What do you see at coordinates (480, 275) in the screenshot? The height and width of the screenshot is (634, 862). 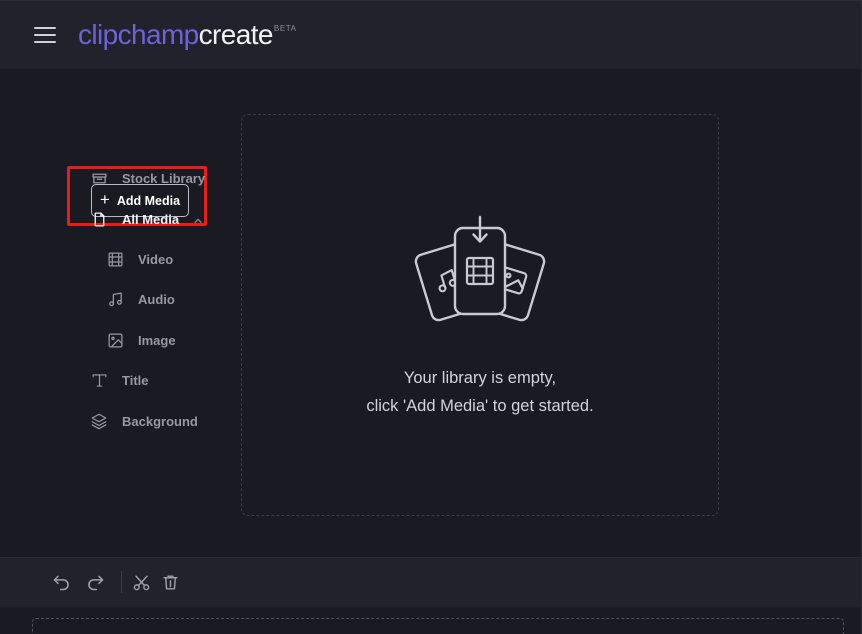 I see `upload-media-cards-icon` at bounding box center [480, 275].